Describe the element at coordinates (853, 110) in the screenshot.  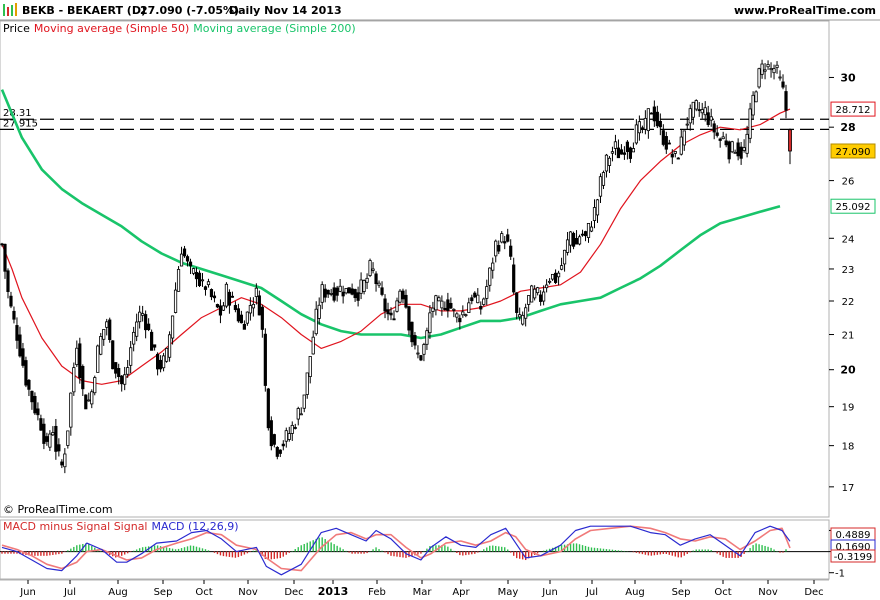
I see `value-badge-label: 28.712` at that location.